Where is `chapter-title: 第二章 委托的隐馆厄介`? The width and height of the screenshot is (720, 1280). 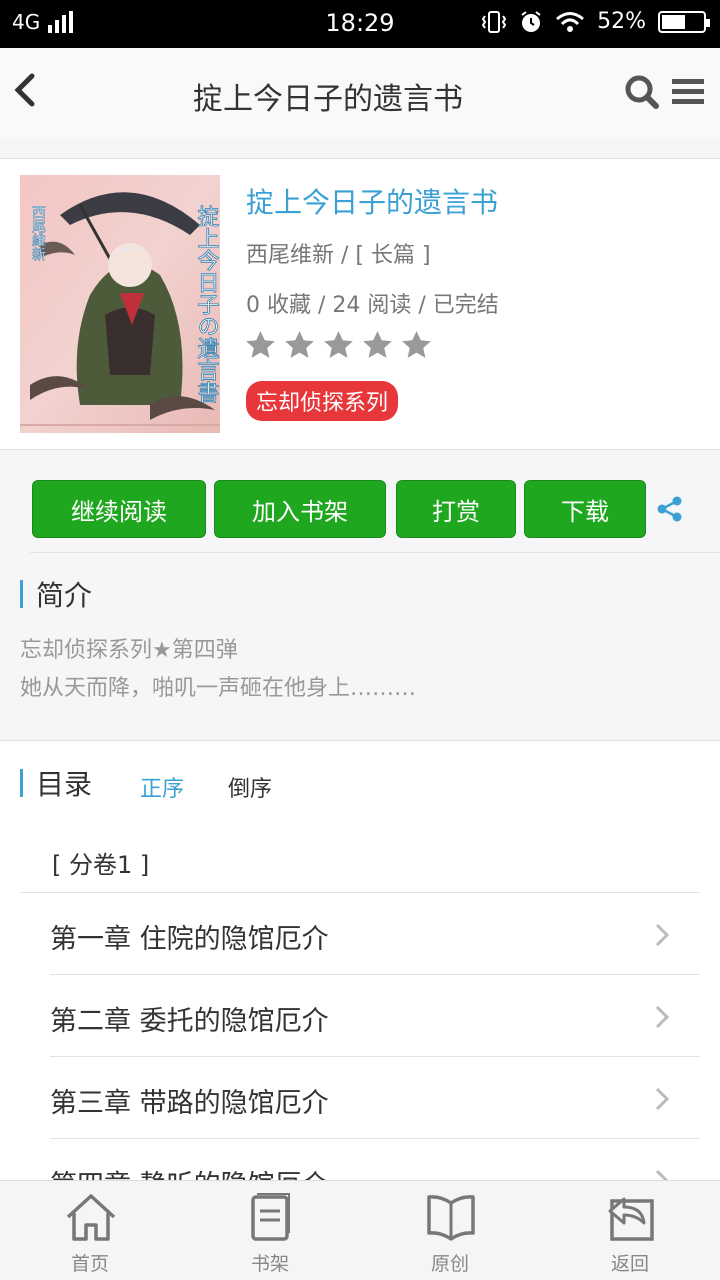 chapter-title: 第二章 委托的隐馆厄介 is located at coordinates (189, 1021).